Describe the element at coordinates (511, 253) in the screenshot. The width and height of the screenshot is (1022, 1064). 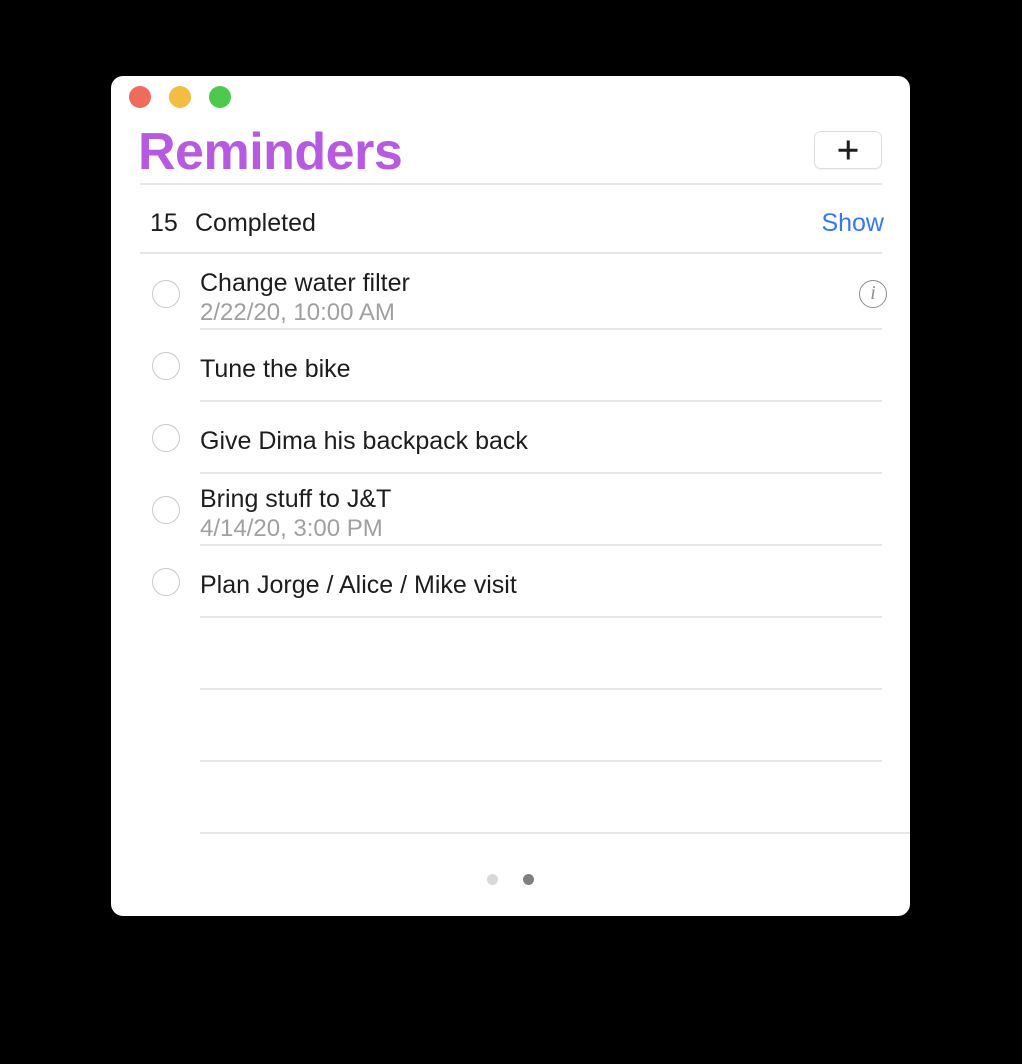
I see `completed-divider` at that location.